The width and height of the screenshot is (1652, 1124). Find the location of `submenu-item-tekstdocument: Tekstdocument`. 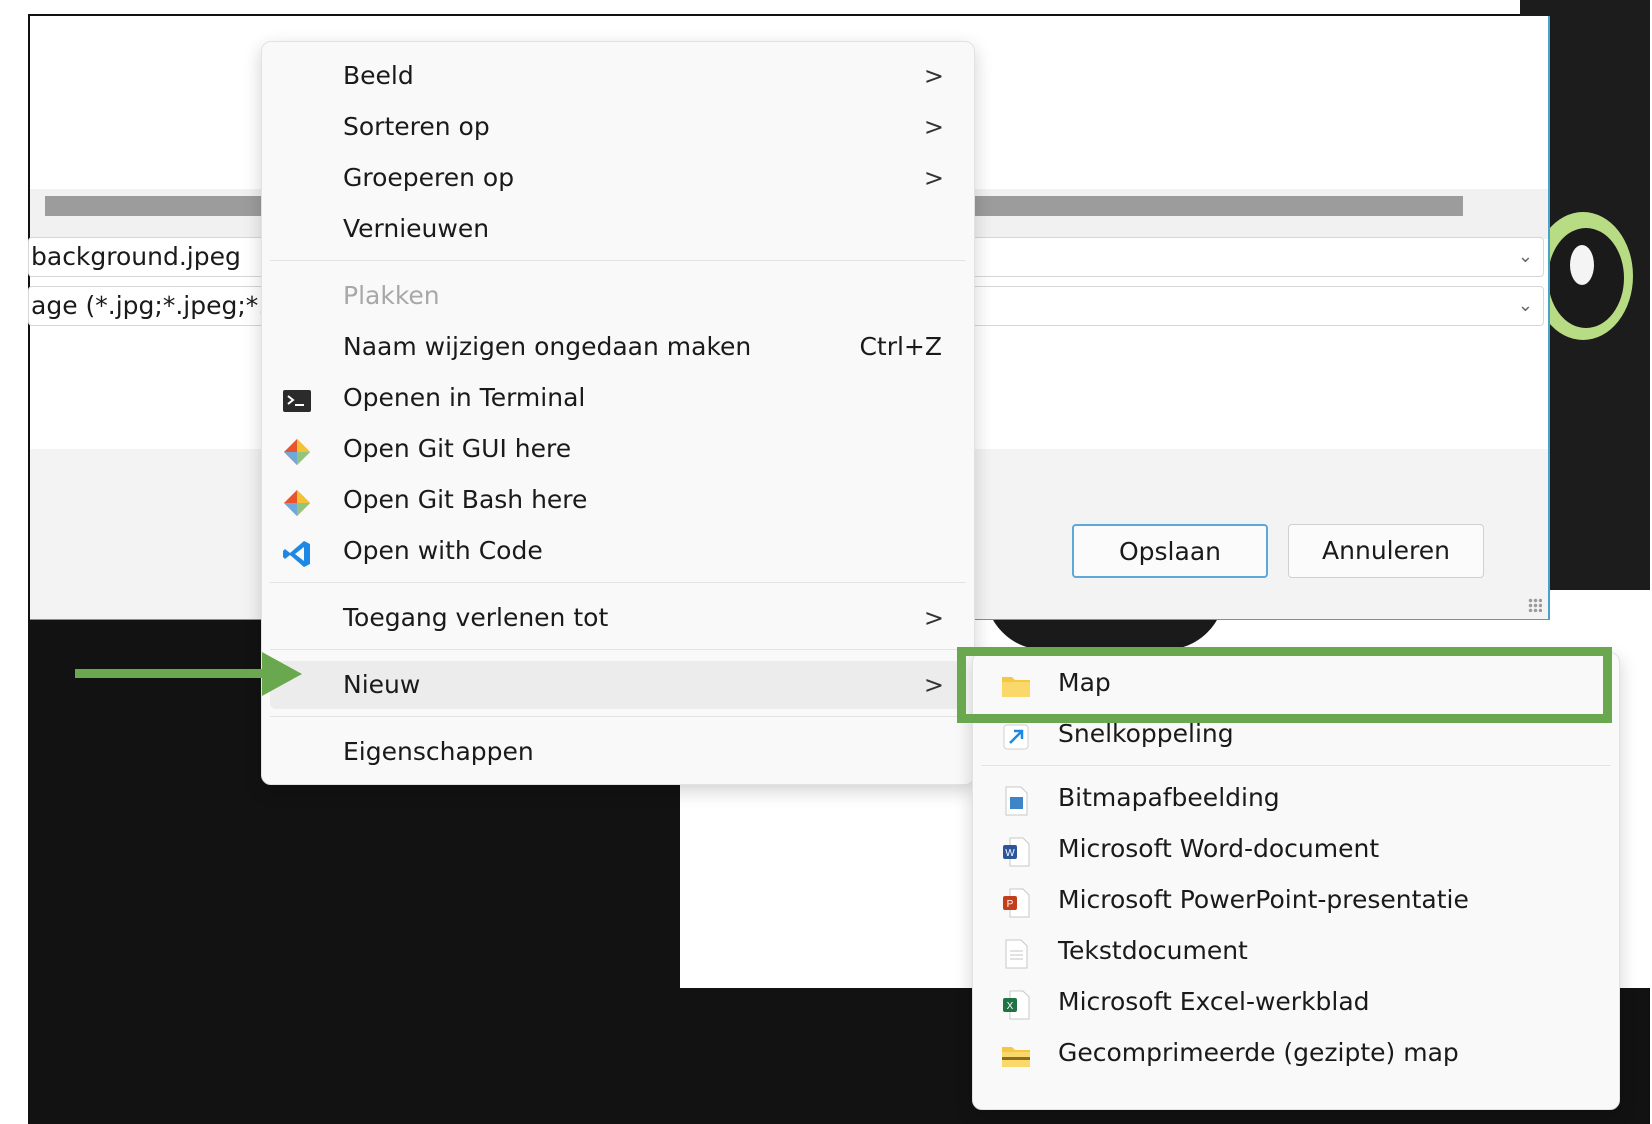

submenu-item-tekstdocument: Tekstdocument is located at coordinates (1296, 951).